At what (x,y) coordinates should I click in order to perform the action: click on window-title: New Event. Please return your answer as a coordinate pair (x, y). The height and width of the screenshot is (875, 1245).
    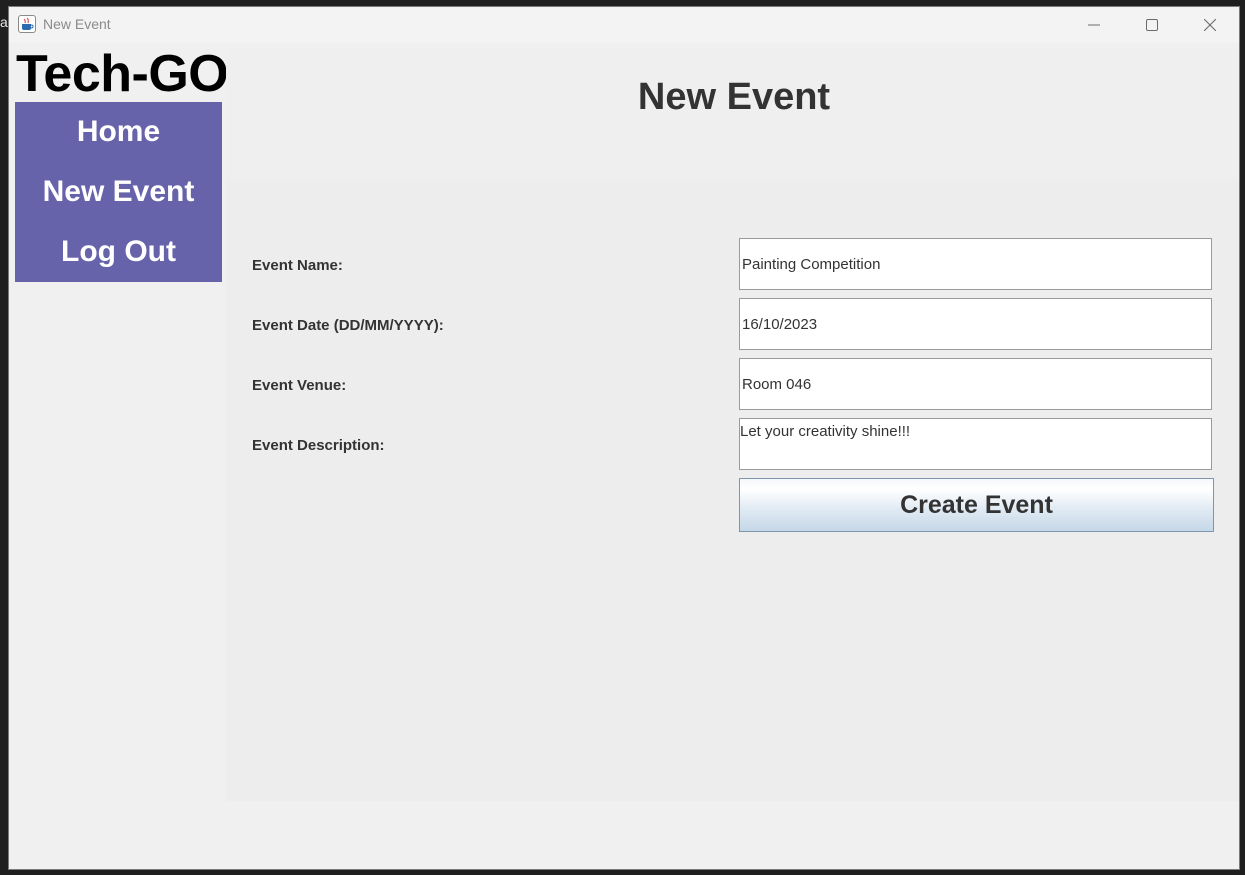
    Looking at the image, I should click on (77, 24).